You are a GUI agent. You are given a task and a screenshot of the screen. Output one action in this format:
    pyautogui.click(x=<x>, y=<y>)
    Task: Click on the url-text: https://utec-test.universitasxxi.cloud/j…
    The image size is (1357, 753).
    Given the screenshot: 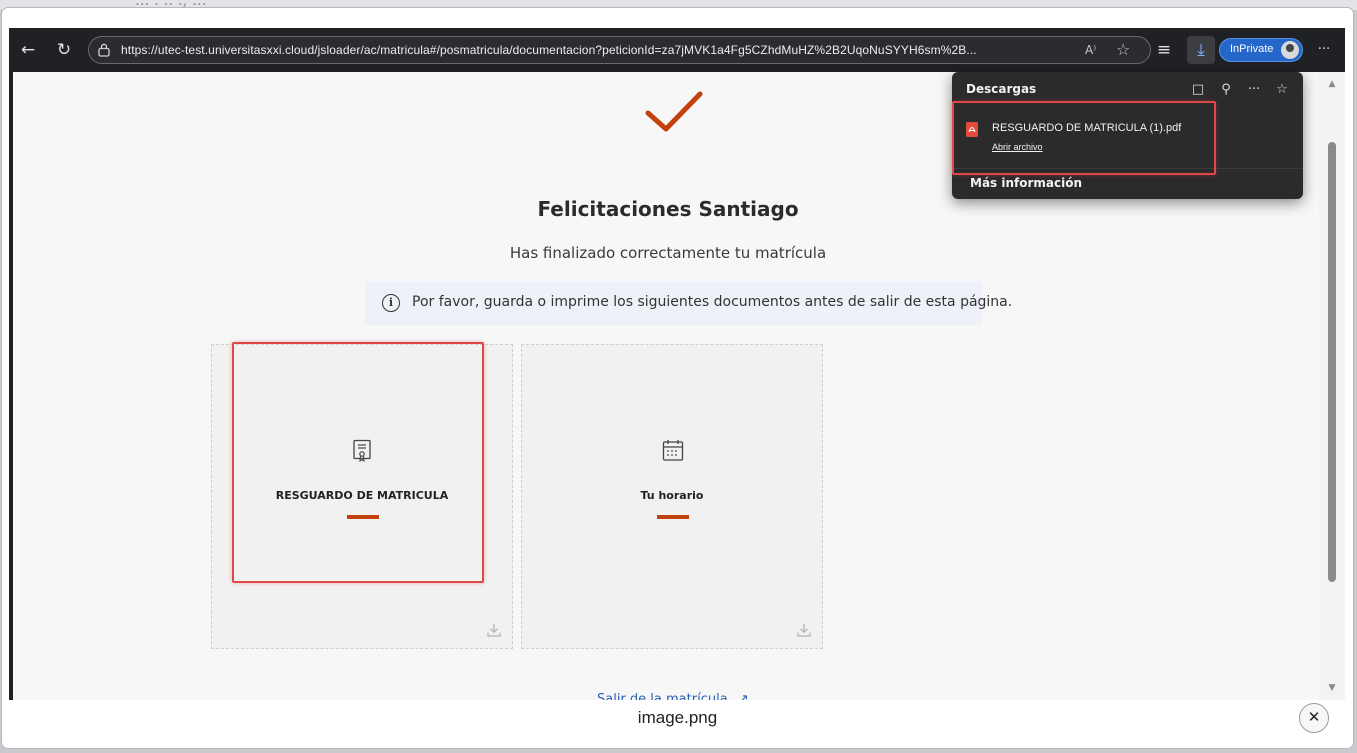 What is the action you would take?
    pyautogui.click(x=598, y=50)
    